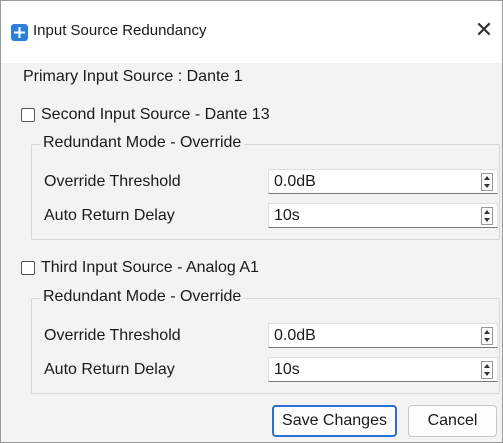 Image resolution: width=503 pixels, height=443 pixels. Describe the element at coordinates (19, 32) in the screenshot. I see `app-icon` at that location.